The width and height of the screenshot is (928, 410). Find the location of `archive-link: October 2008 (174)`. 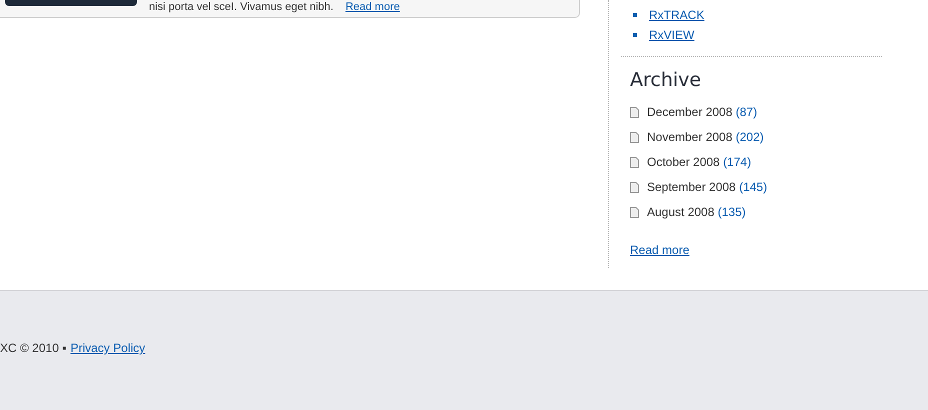

archive-link: October 2008 (174) is located at coordinates (699, 162).